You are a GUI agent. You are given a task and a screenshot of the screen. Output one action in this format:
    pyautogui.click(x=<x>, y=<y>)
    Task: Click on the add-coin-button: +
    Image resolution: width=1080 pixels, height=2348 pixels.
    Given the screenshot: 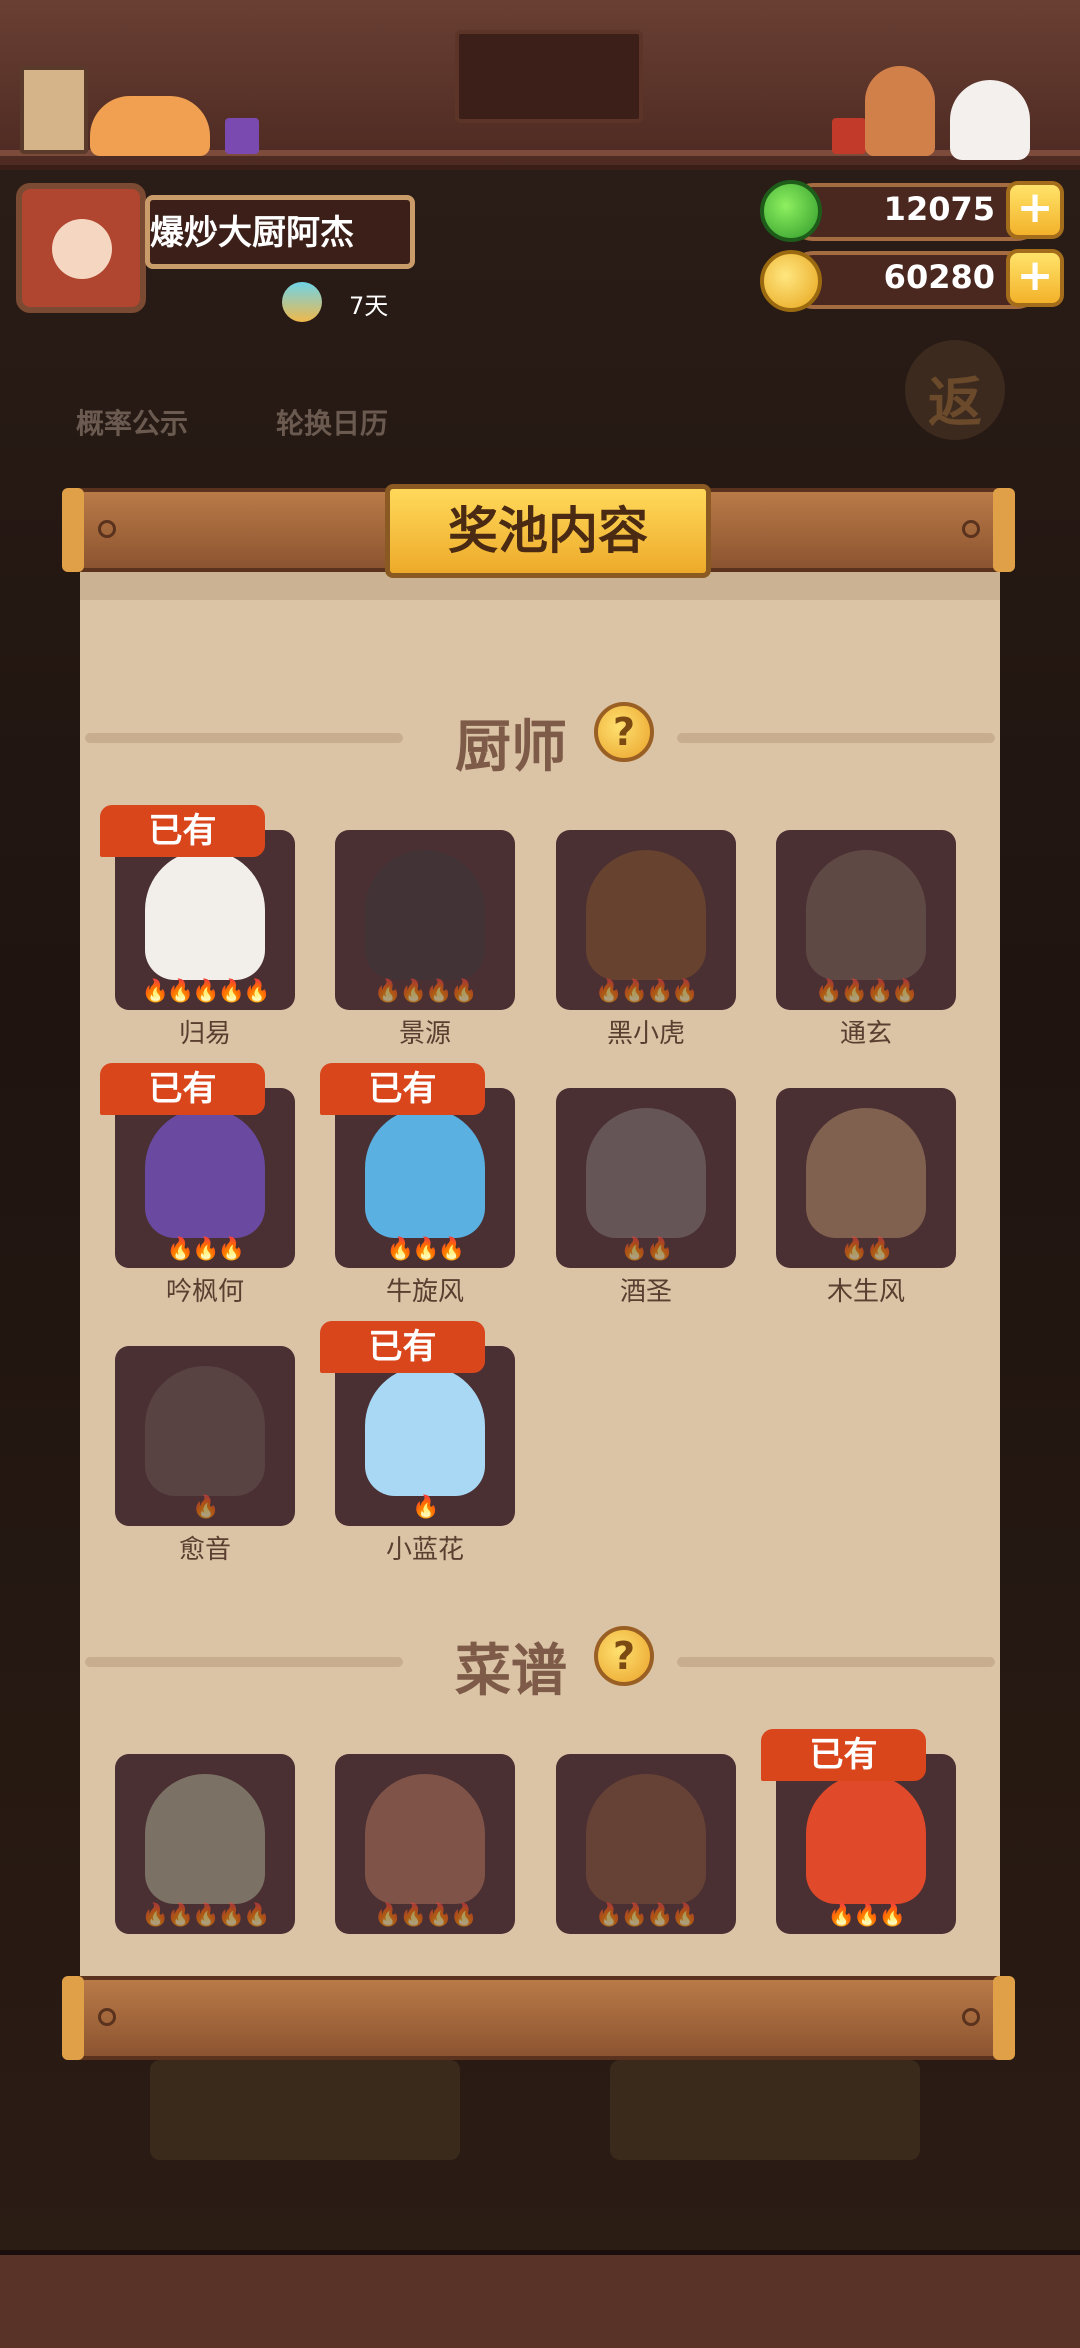 What is the action you would take?
    pyautogui.click(x=1035, y=278)
    